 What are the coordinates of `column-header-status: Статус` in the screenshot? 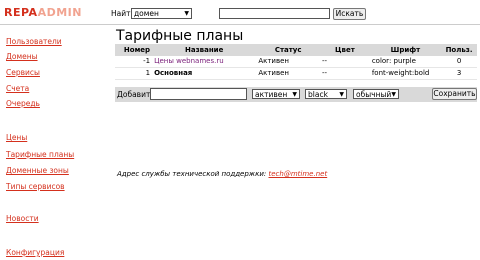 It's located at (288, 50).